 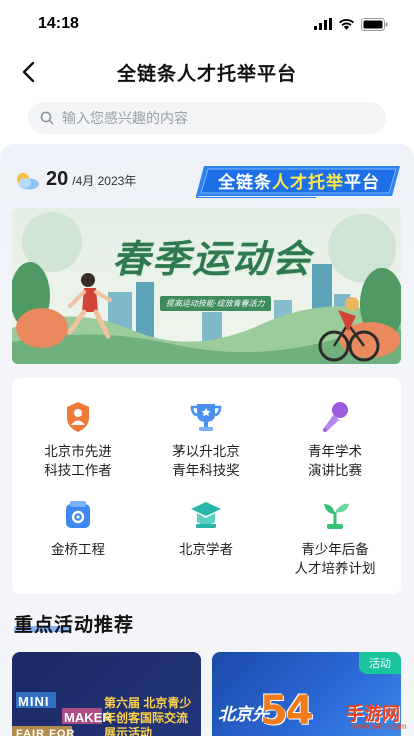 I want to click on banner-title: 春季运动会, so click(x=212, y=258).